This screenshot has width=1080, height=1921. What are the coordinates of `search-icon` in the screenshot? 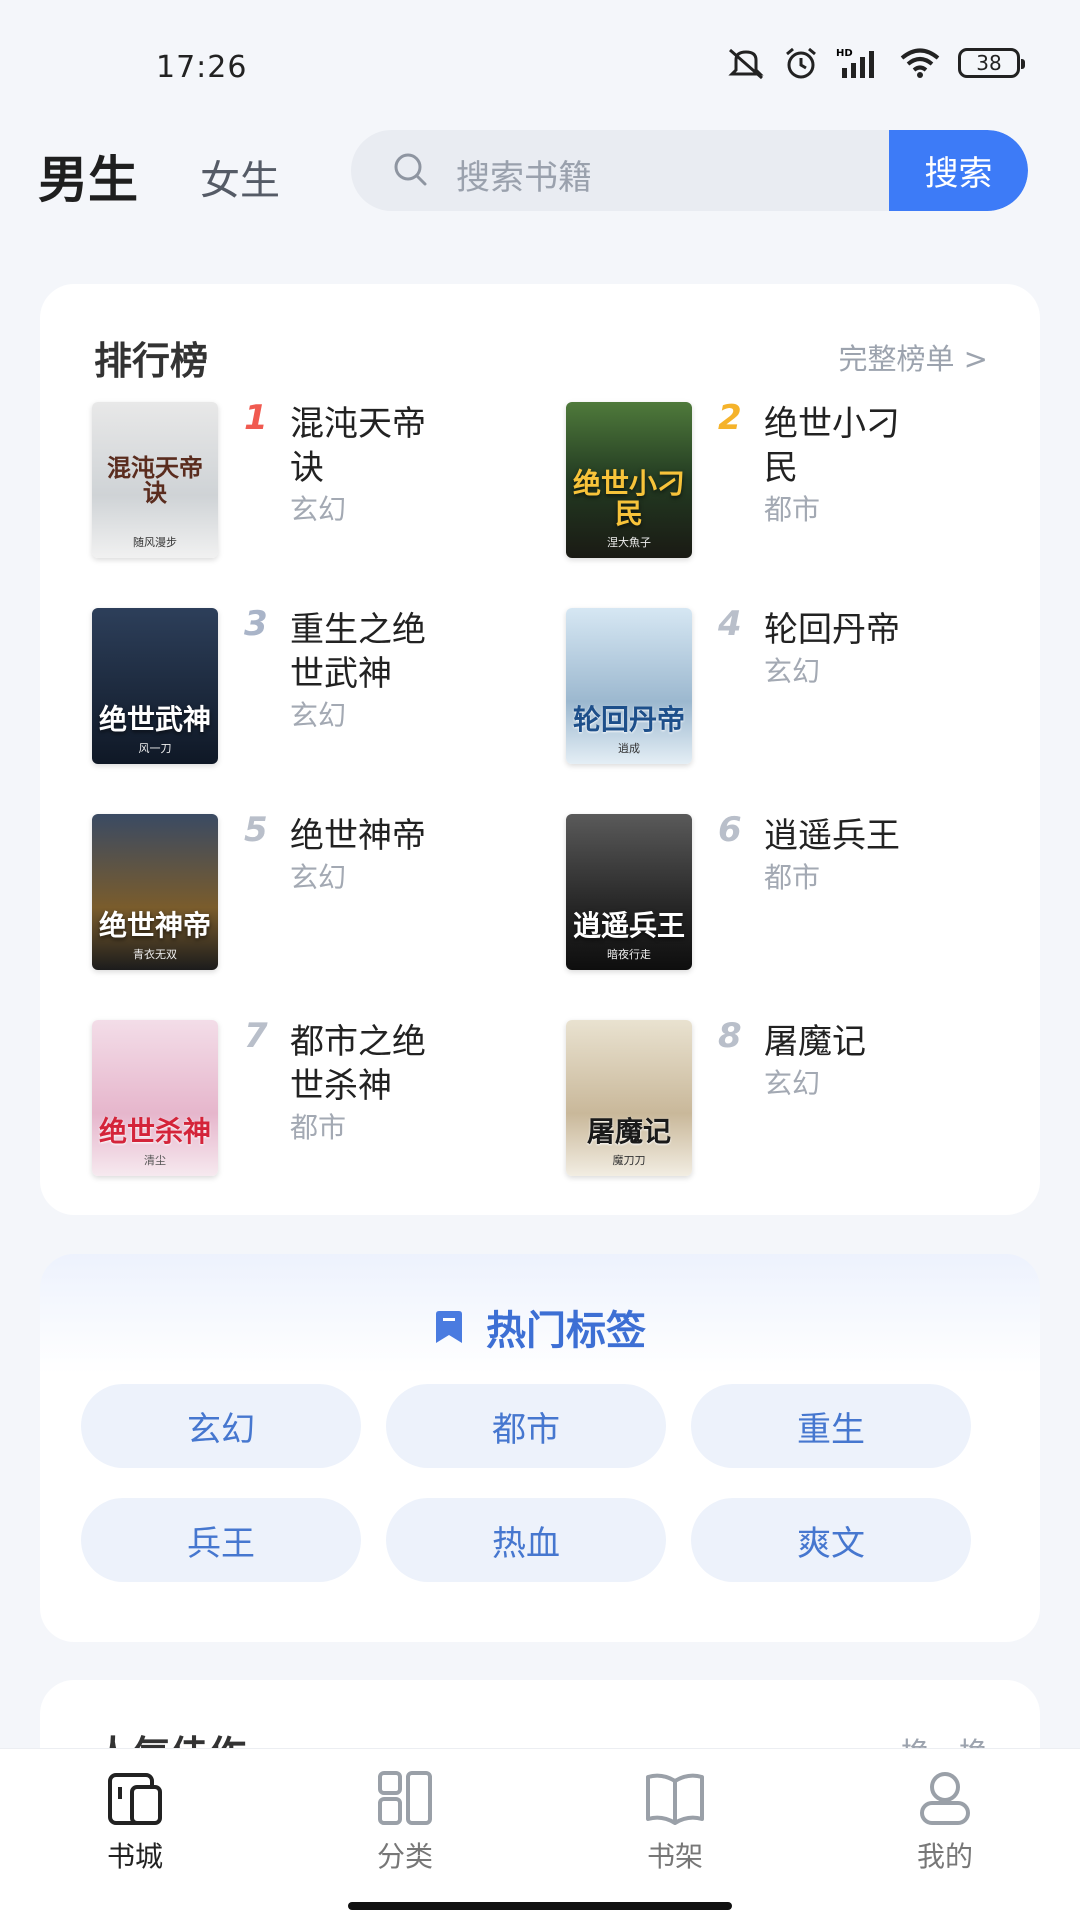 It's located at (410, 169).